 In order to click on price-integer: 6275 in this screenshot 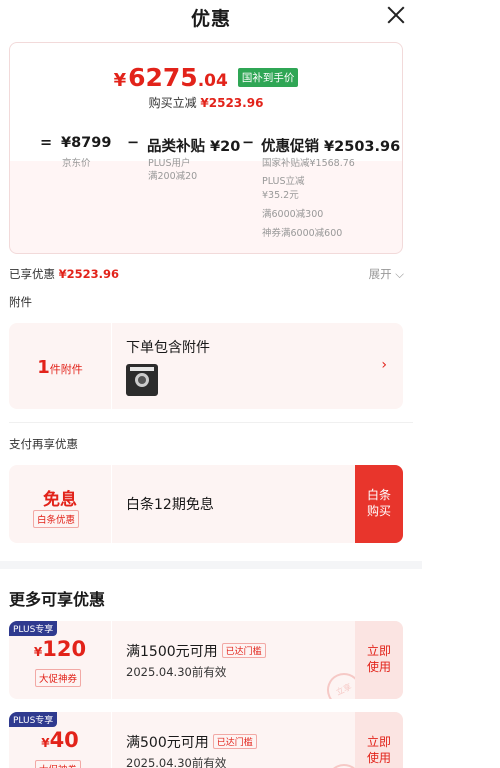, I will do `click(163, 77)`.